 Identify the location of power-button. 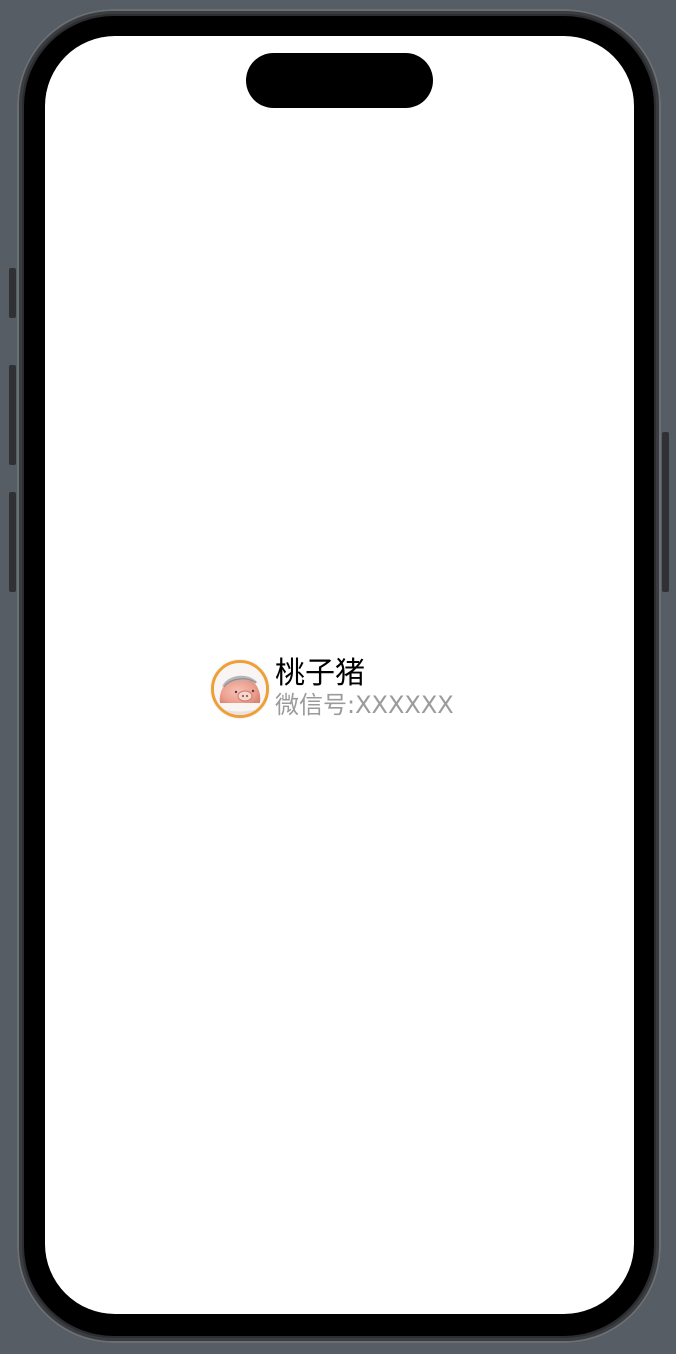
(665, 512).